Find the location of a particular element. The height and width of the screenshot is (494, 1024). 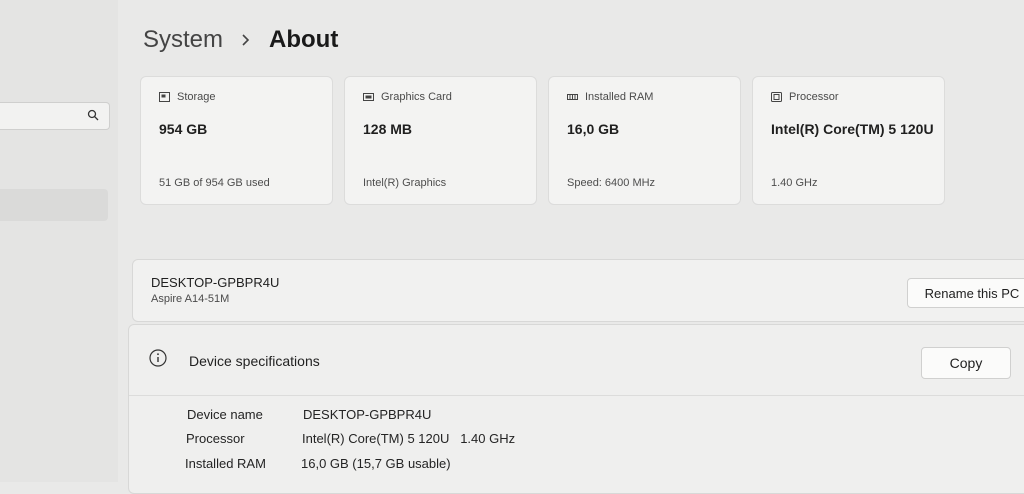

copy-button: Copy is located at coordinates (966, 363).